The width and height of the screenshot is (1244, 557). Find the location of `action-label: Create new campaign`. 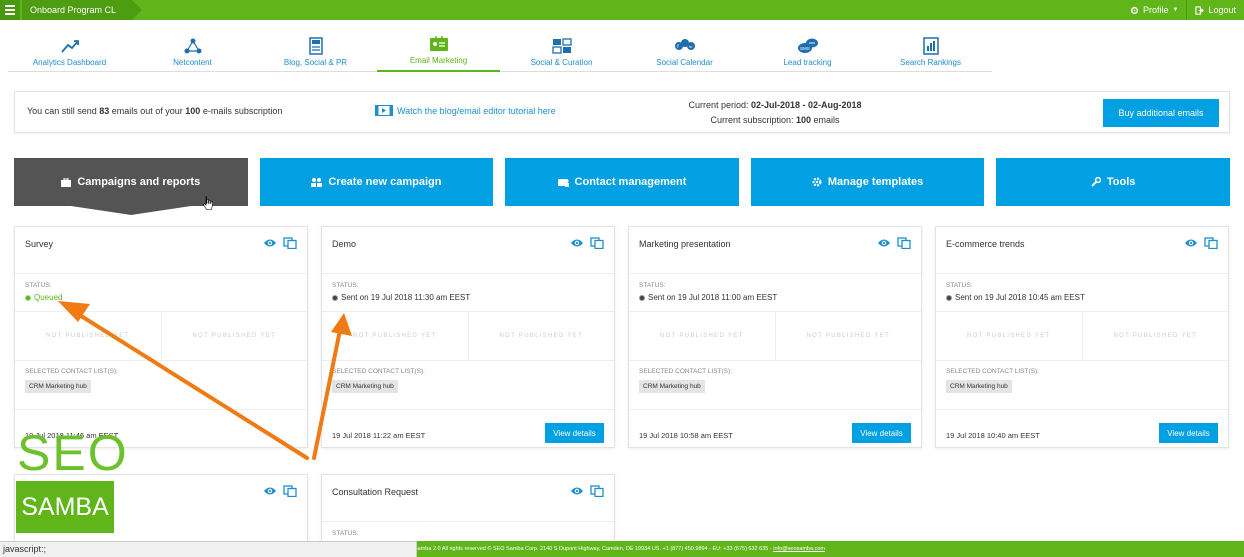

action-label: Create new campaign is located at coordinates (385, 182).